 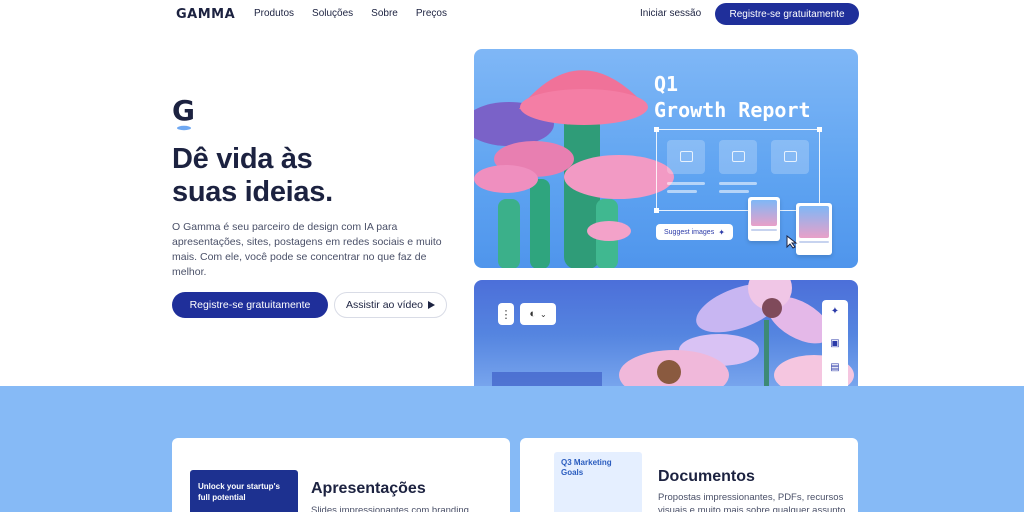 I want to click on more-options-button: ⋮, so click(x=506, y=314).